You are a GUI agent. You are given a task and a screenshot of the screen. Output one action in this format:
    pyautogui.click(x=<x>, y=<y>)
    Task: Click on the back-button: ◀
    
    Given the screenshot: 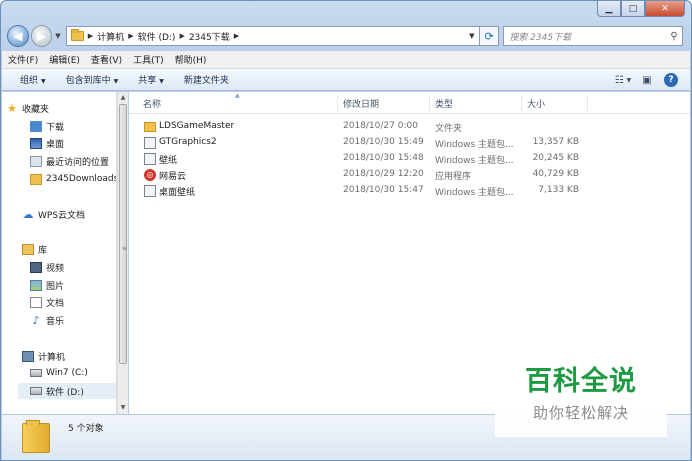 What is the action you would take?
    pyautogui.click(x=18, y=36)
    